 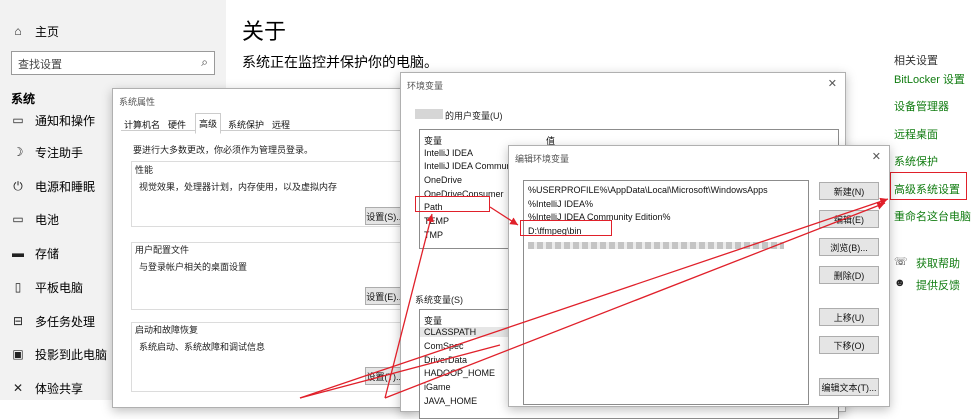 I want to click on sidebar-item-label: 专注助手, so click(x=59, y=152).